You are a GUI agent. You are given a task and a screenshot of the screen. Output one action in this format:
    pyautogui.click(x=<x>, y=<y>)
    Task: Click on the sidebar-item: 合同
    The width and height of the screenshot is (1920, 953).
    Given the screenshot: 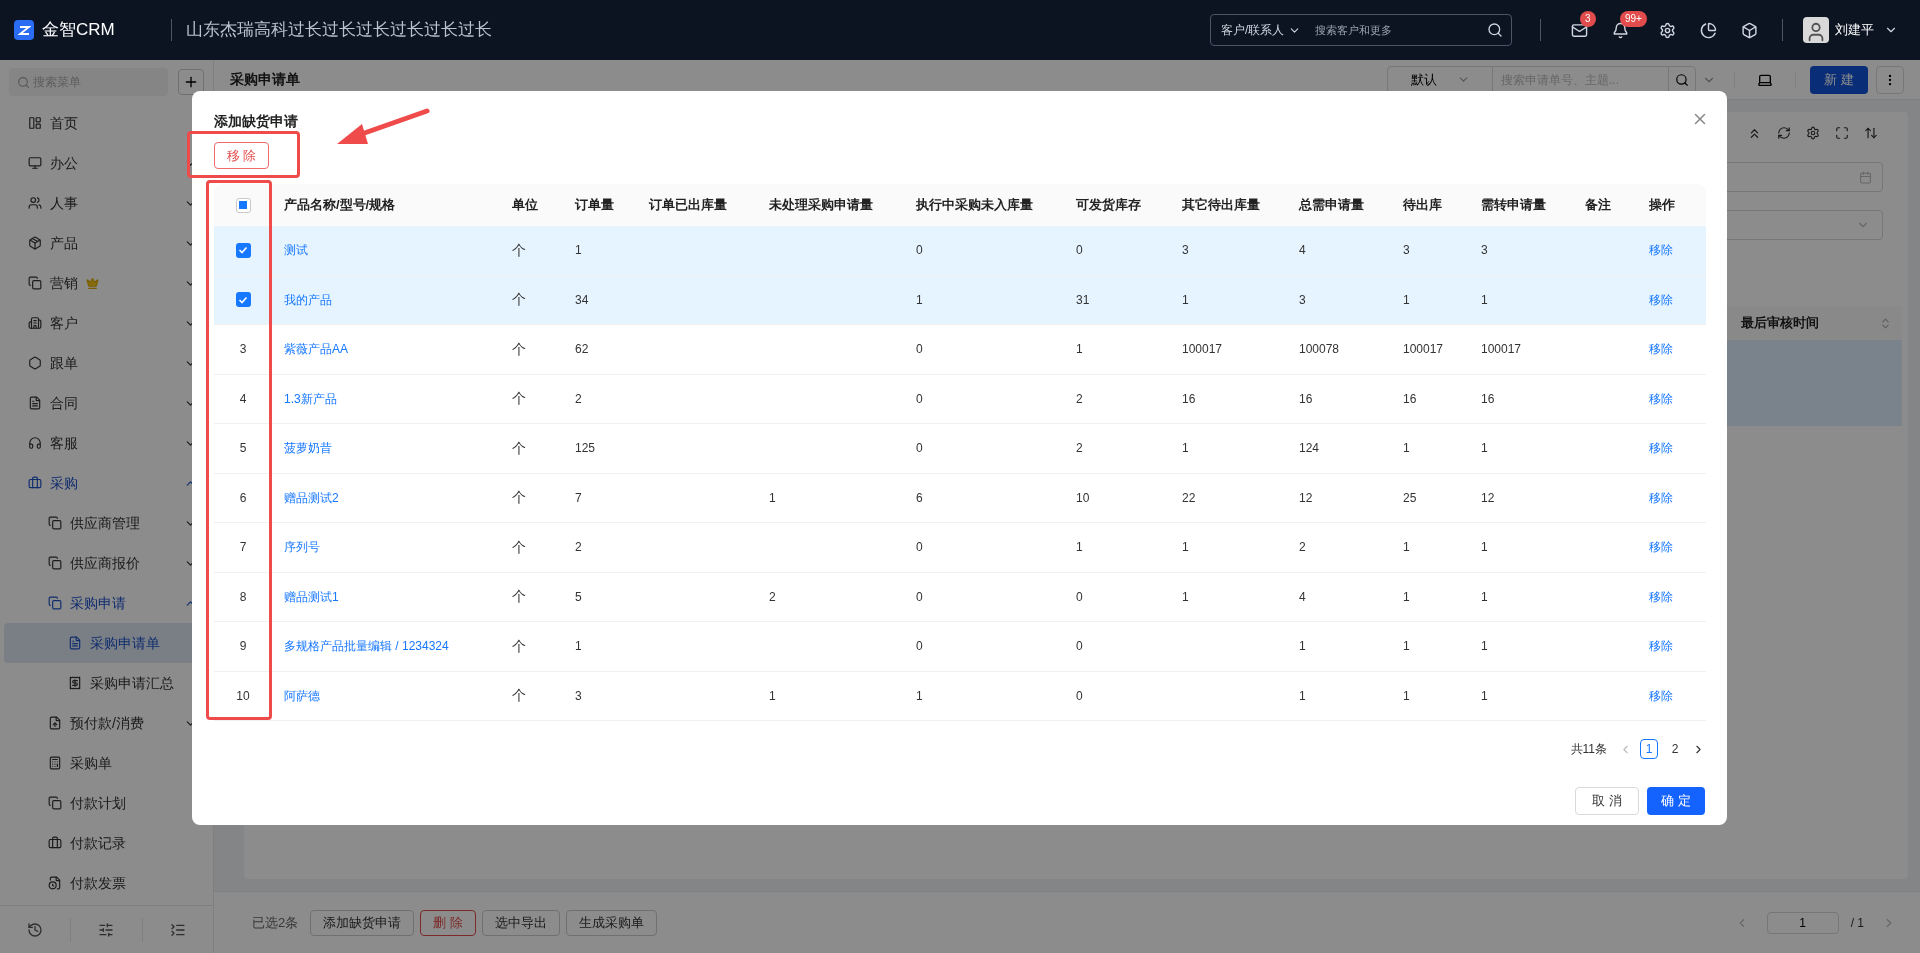 What is the action you would take?
    pyautogui.click(x=106, y=403)
    